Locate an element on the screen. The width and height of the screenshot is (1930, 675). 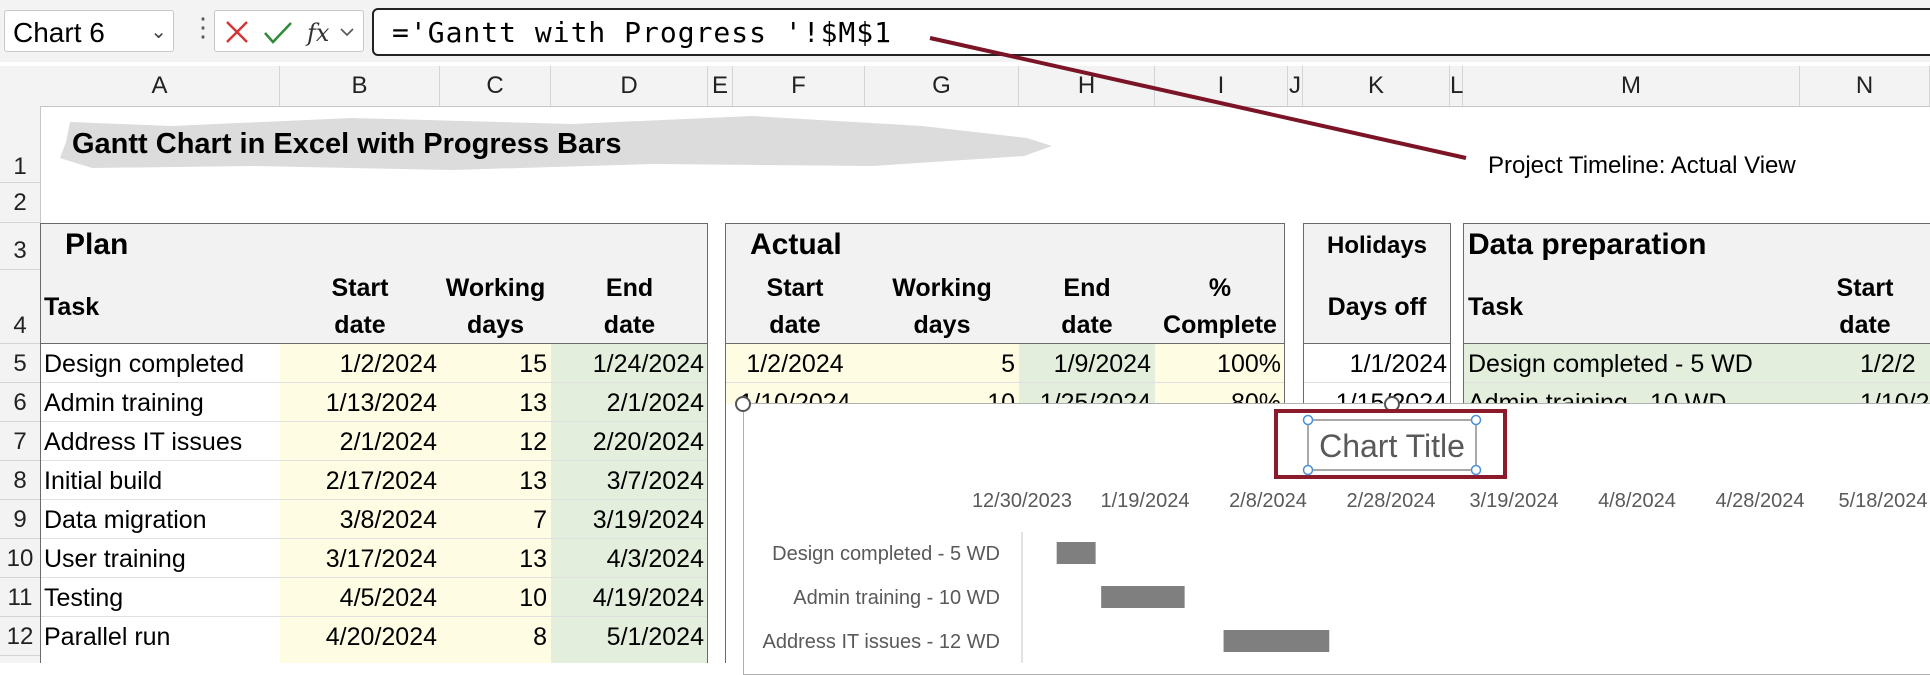
y-category-label: Address IT issues - 12 WD is located at coordinates (881, 642).